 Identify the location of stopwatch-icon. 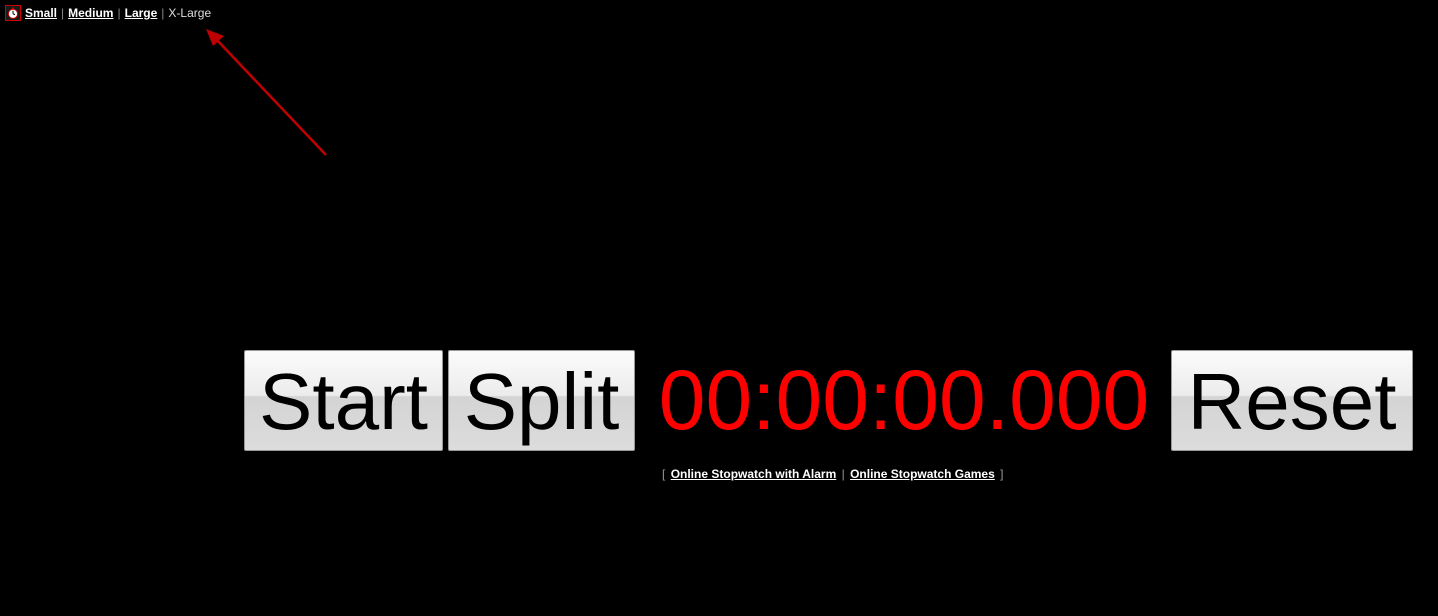
(13, 13).